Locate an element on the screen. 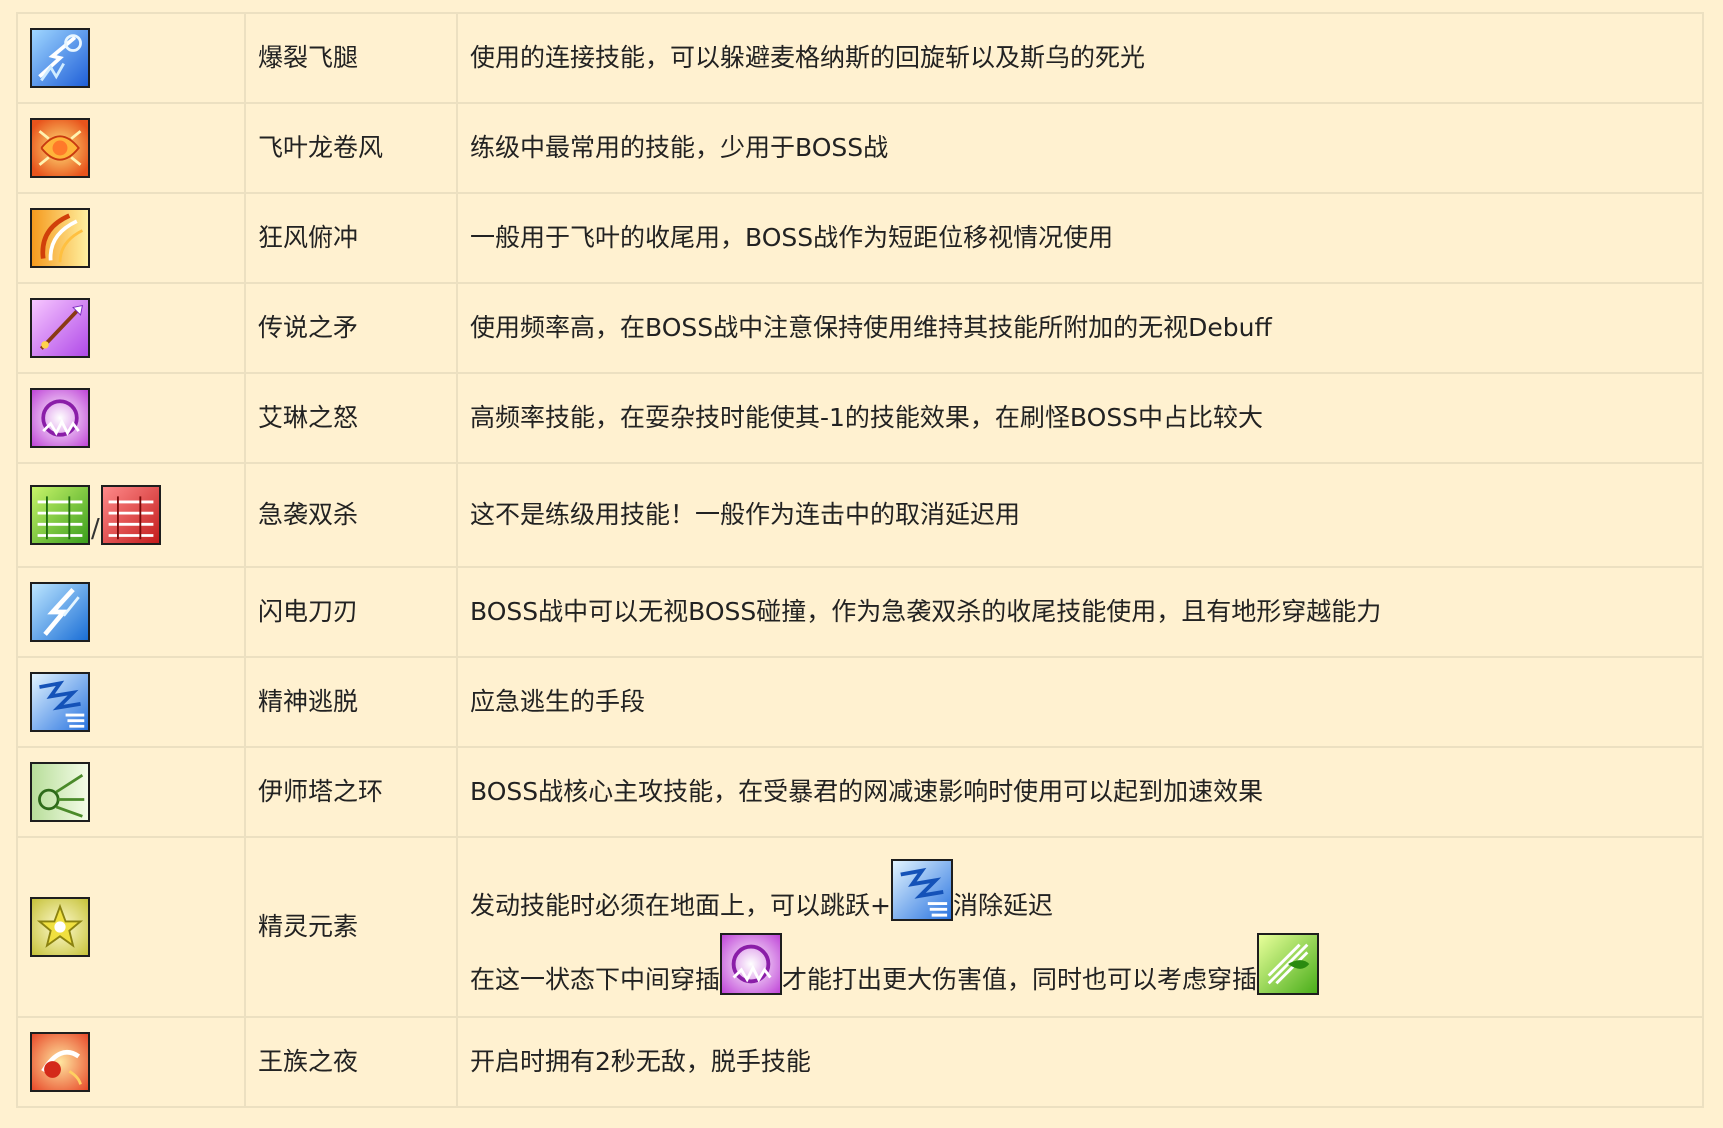  royal-night-icon is located at coordinates (60, 1062).